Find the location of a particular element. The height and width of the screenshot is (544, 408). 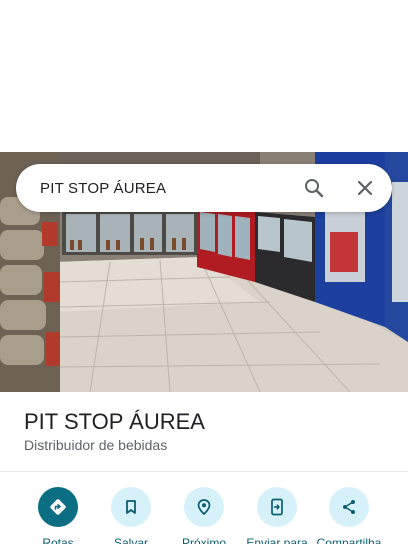

directions-label: Rotas is located at coordinates (58, 540).